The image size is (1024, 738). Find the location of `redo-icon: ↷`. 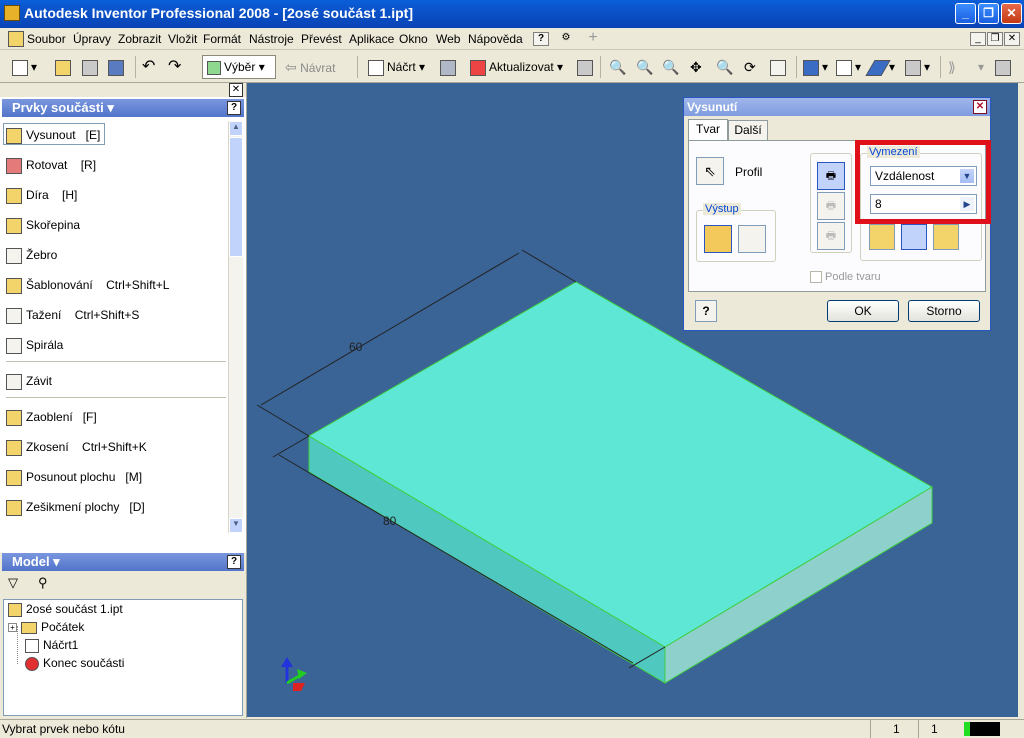

redo-icon: ↷ is located at coordinates (174, 67).